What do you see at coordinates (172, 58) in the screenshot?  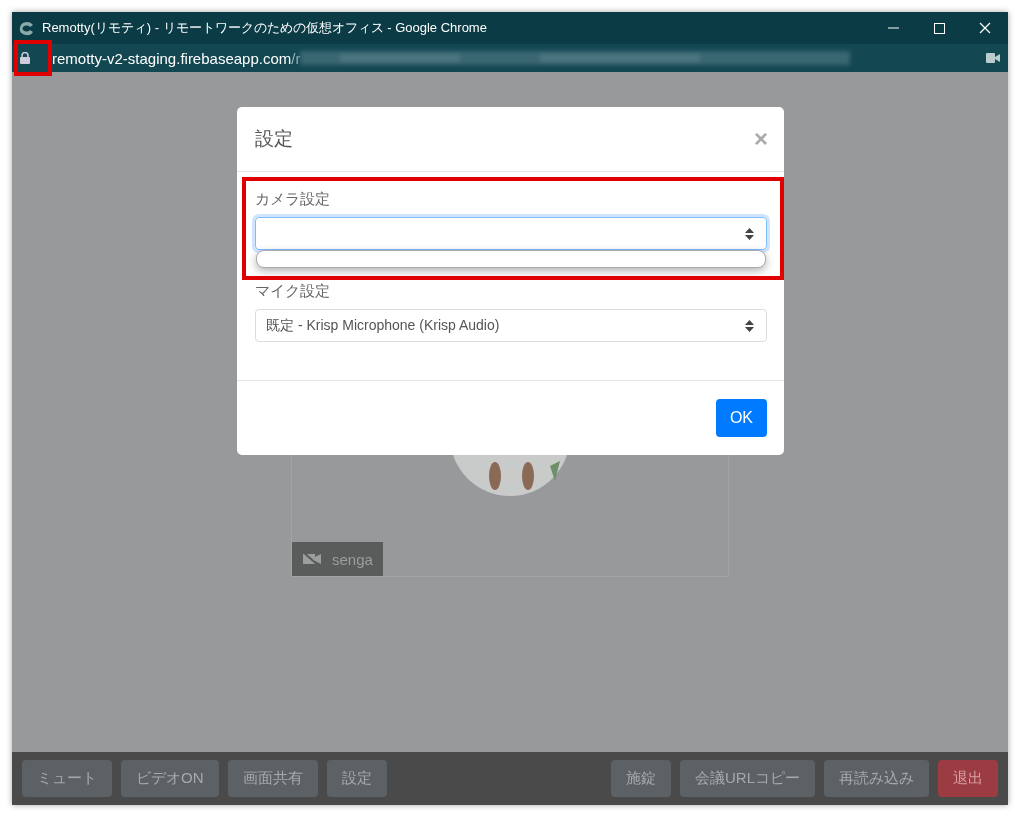 I see `url-host: remotty-v2-staging.firebaseapp.com` at bounding box center [172, 58].